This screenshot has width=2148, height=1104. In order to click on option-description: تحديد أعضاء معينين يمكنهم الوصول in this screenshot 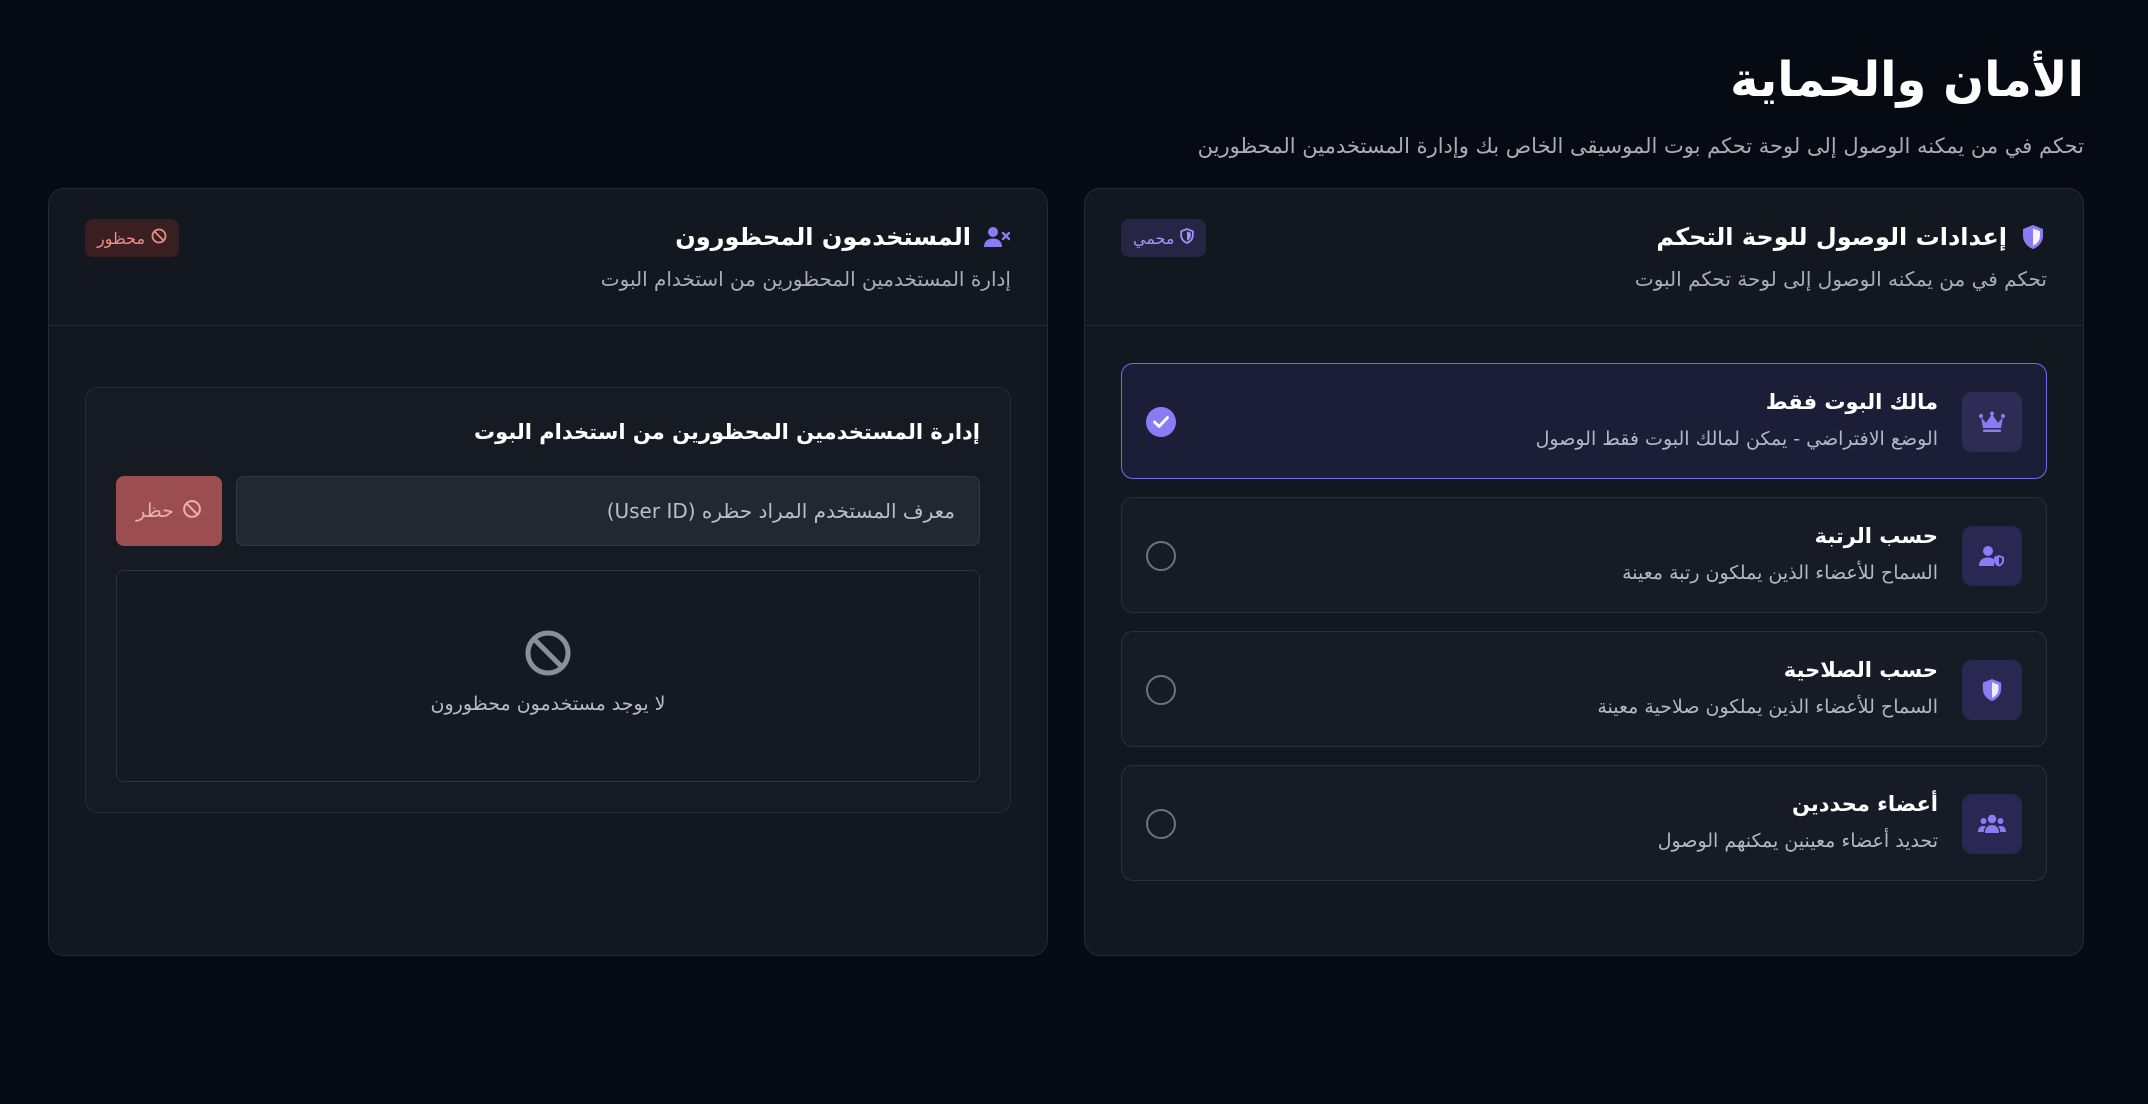, I will do `click(1797, 841)`.